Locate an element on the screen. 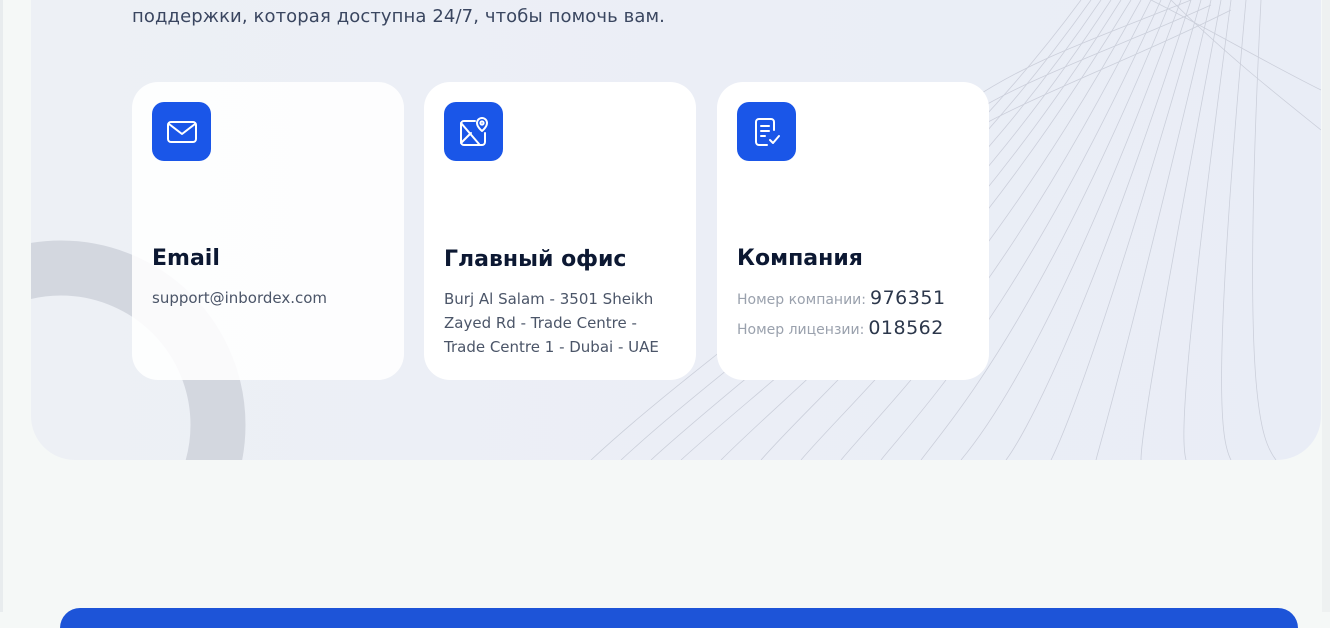 This screenshot has width=1330, height=628. document-check-icon is located at coordinates (766, 131).